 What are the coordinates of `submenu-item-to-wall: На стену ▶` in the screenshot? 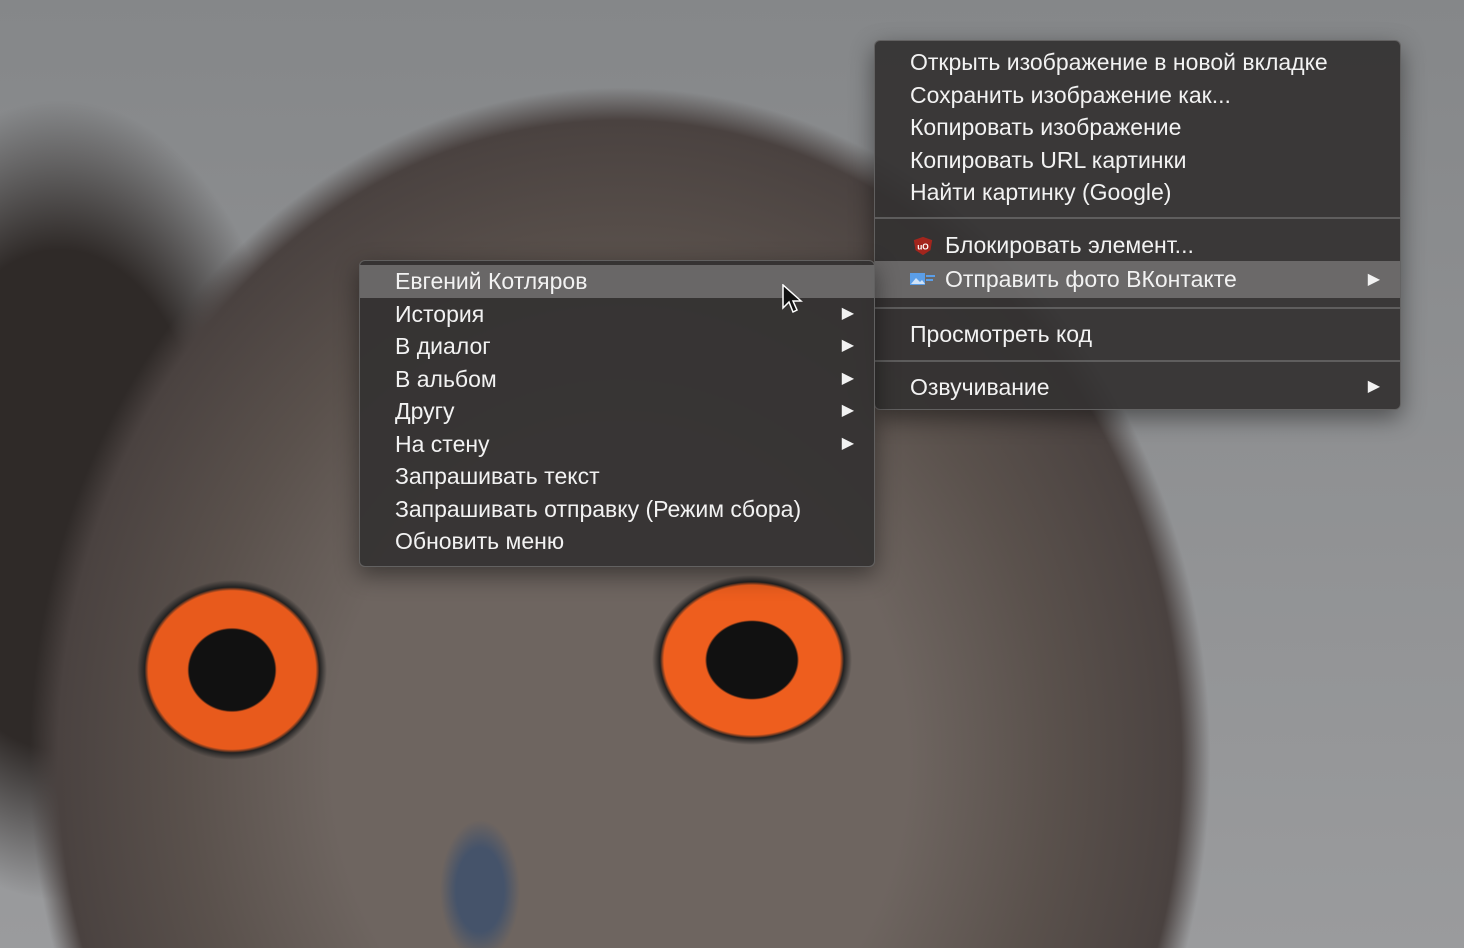 It's located at (617, 444).